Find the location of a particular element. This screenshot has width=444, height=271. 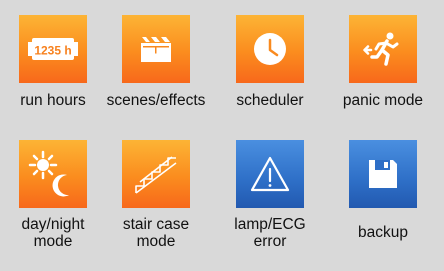

backup-label: backup is located at coordinates (383, 232).